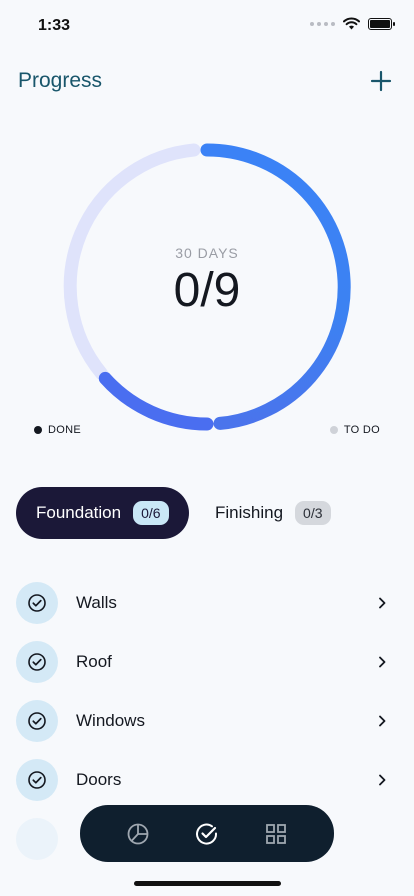 This screenshot has width=414, height=896. What do you see at coordinates (249, 512) in the screenshot?
I see `tab-label: Finishing` at bounding box center [249, 512].